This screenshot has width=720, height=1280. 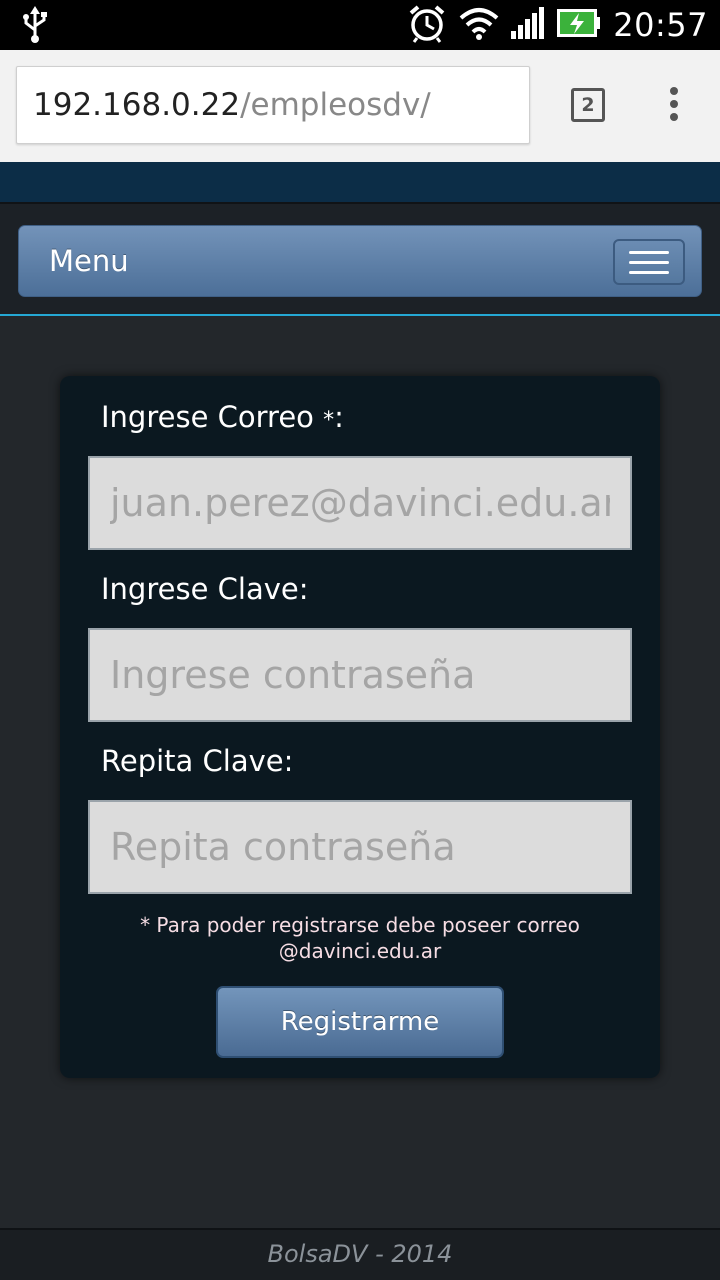 What do you see at coordinates (197, 761) in the screenshot?
I see `repeat-password-label: Repita Clave:` at bounding box center [197, 761].